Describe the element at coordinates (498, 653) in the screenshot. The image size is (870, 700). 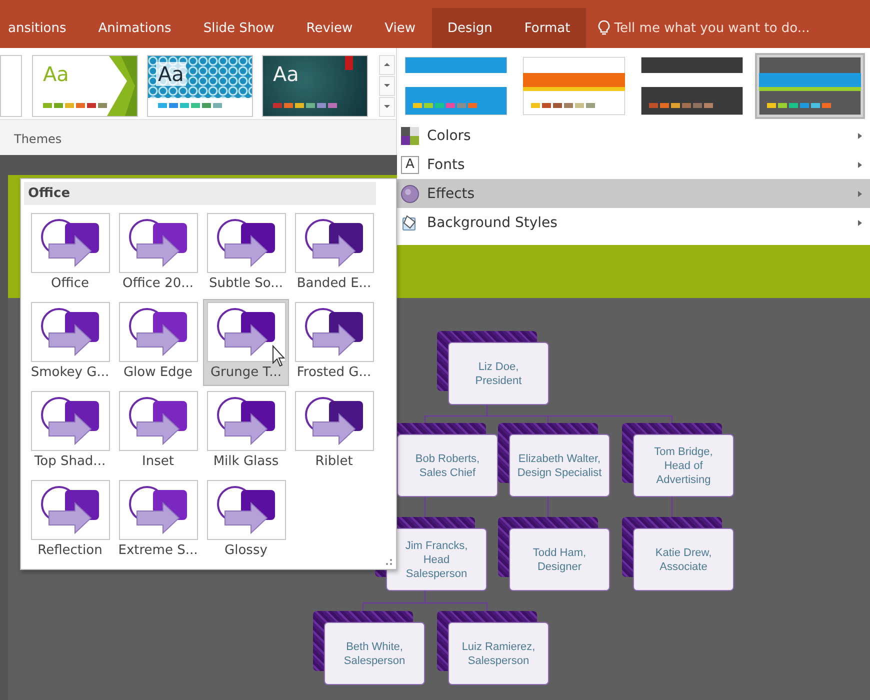
I see `org-chart-node: Luiz Ramierez, Salesperson` at that location.